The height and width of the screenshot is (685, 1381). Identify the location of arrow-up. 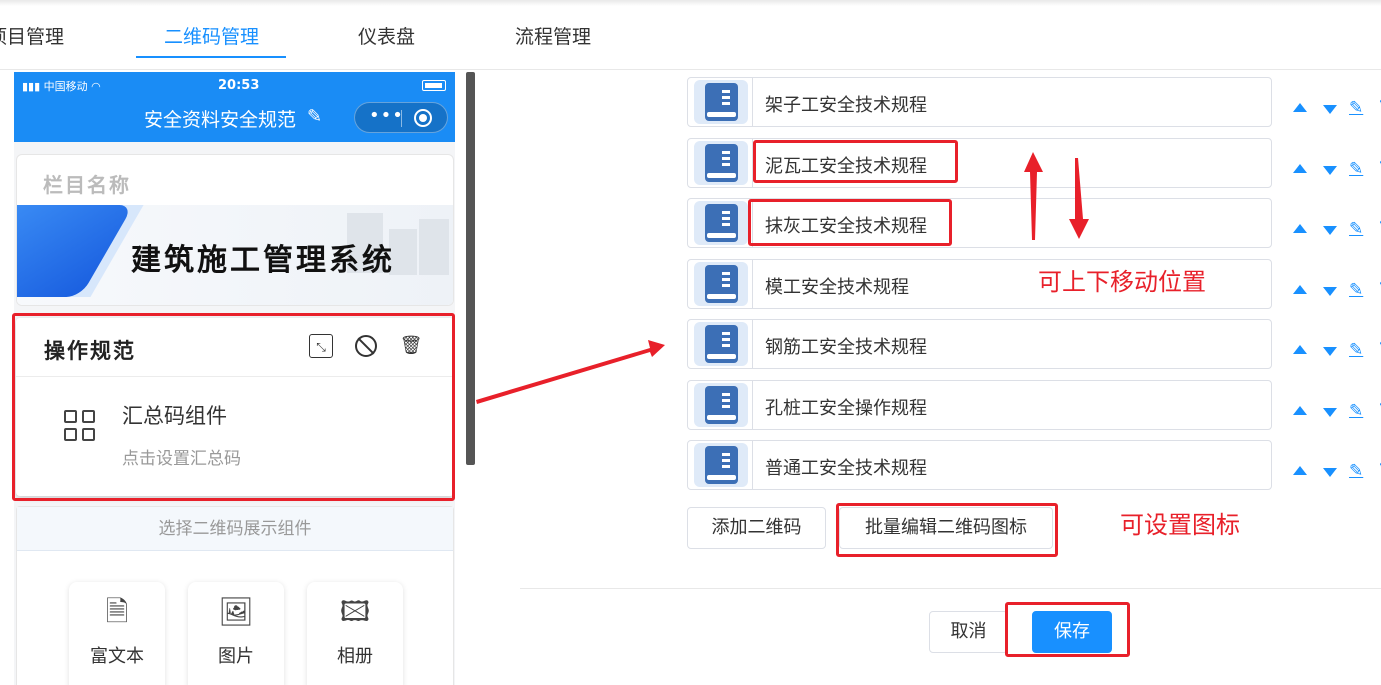
(1033, 196).